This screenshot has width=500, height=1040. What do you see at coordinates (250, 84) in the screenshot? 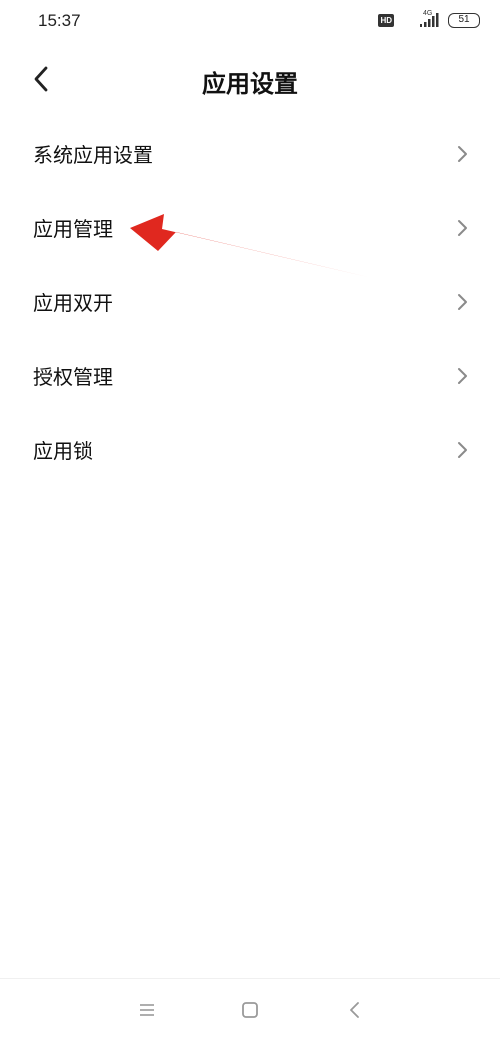
I see `page-title: 应用设置` at bounding box center [250, 84].